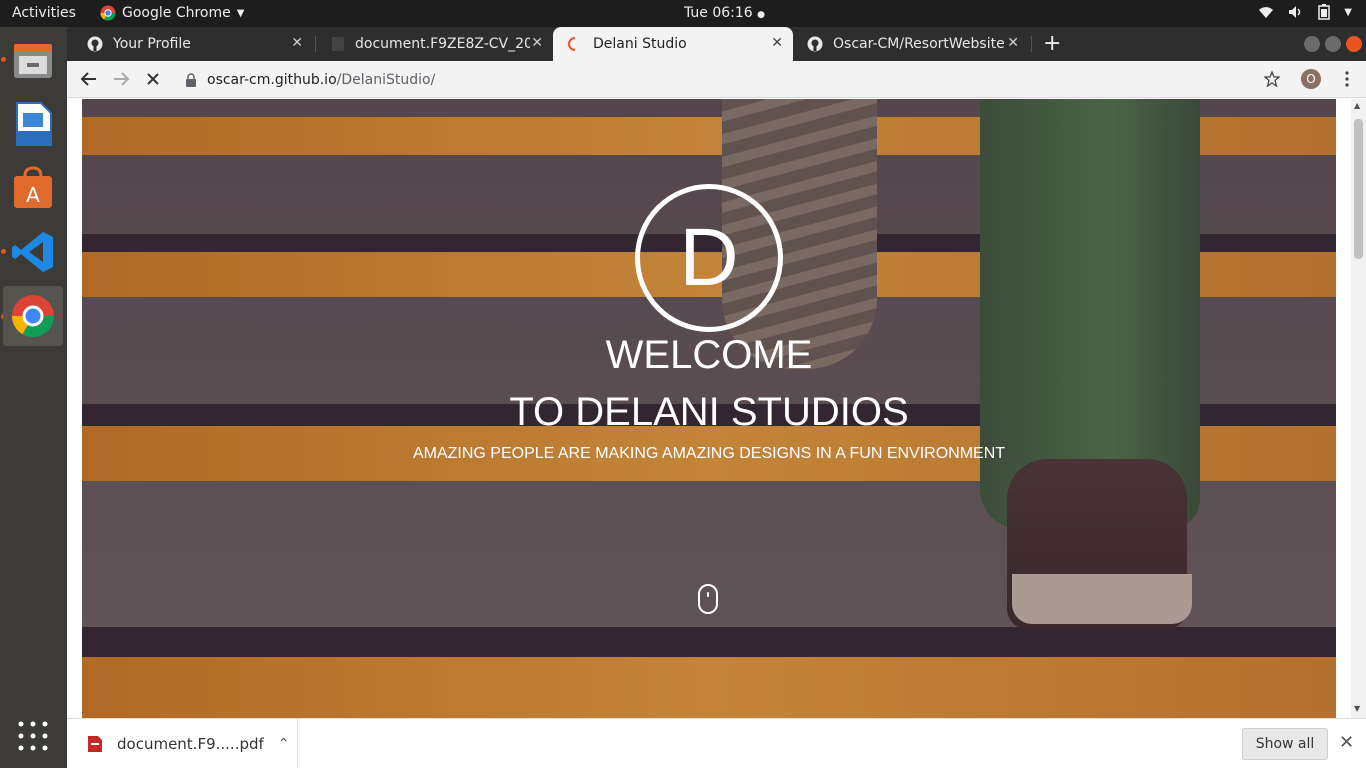  What do you see at coordinates (1052, 43) in the screenshot?
I see `new-tab-button: +` at bounding box center [1052, 43].